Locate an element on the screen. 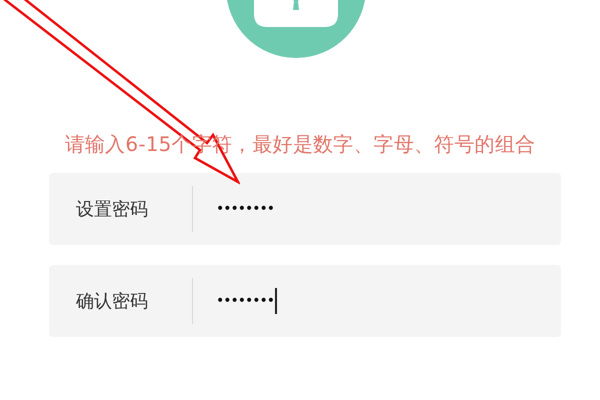  field-label: 确认密码 is located at coordinates (112, 301).